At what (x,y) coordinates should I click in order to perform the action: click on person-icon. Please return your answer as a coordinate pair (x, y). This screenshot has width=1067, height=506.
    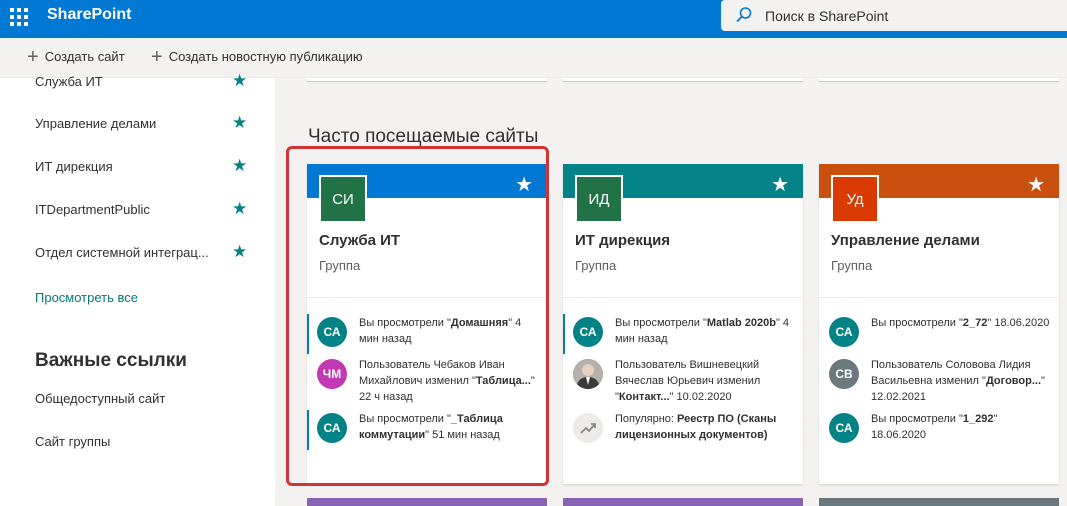
    Looking at the image, I should click on (588, 374).